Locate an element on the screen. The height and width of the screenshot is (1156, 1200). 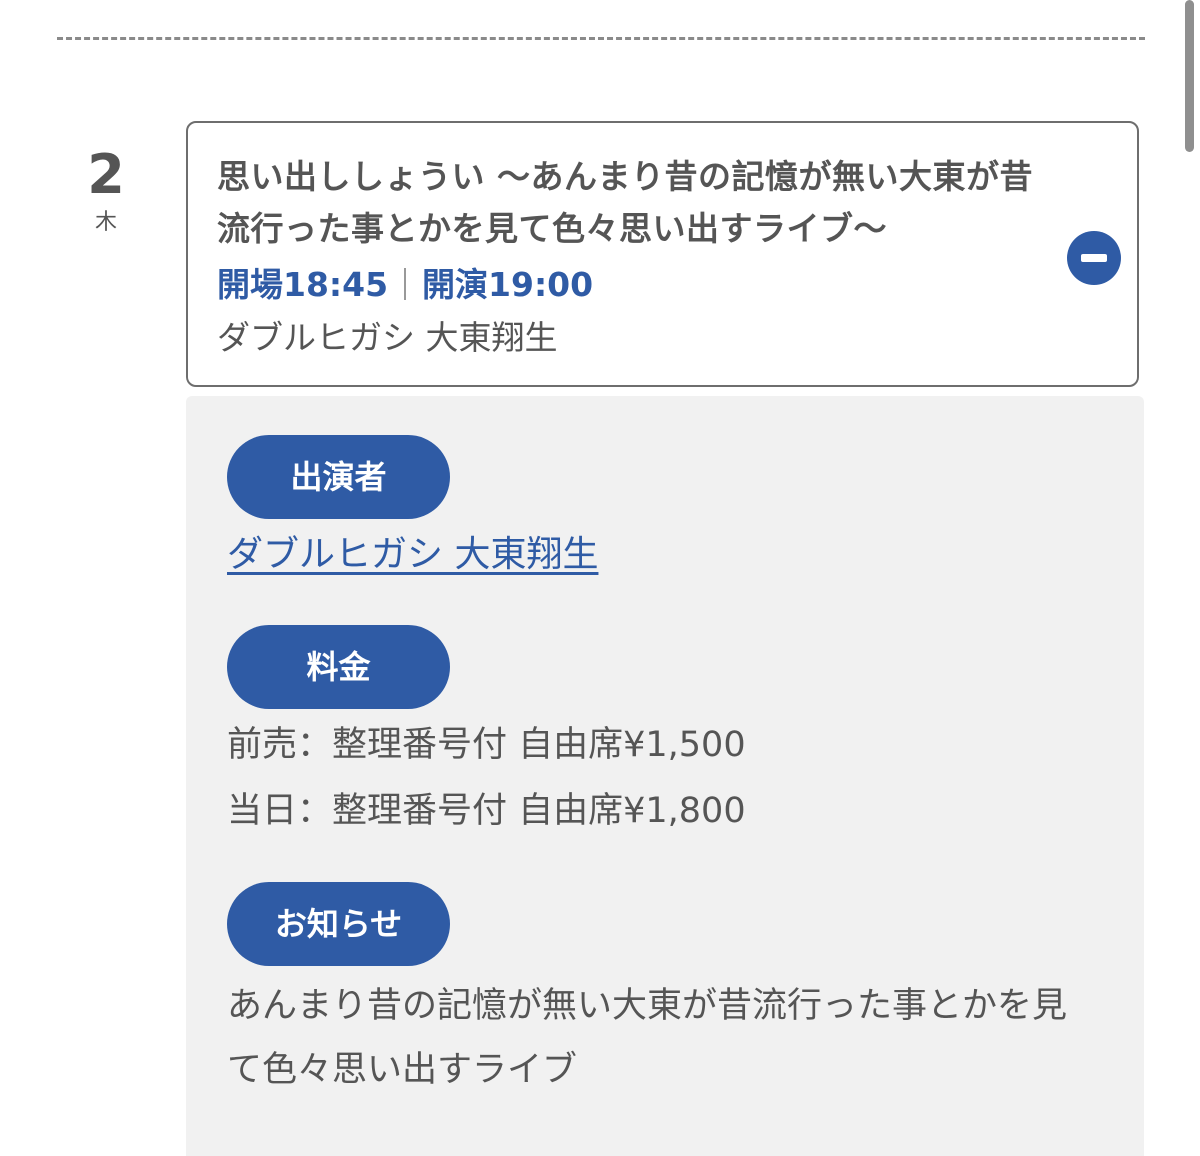
price-badge: 料金 is located at coordinates (338, 667).